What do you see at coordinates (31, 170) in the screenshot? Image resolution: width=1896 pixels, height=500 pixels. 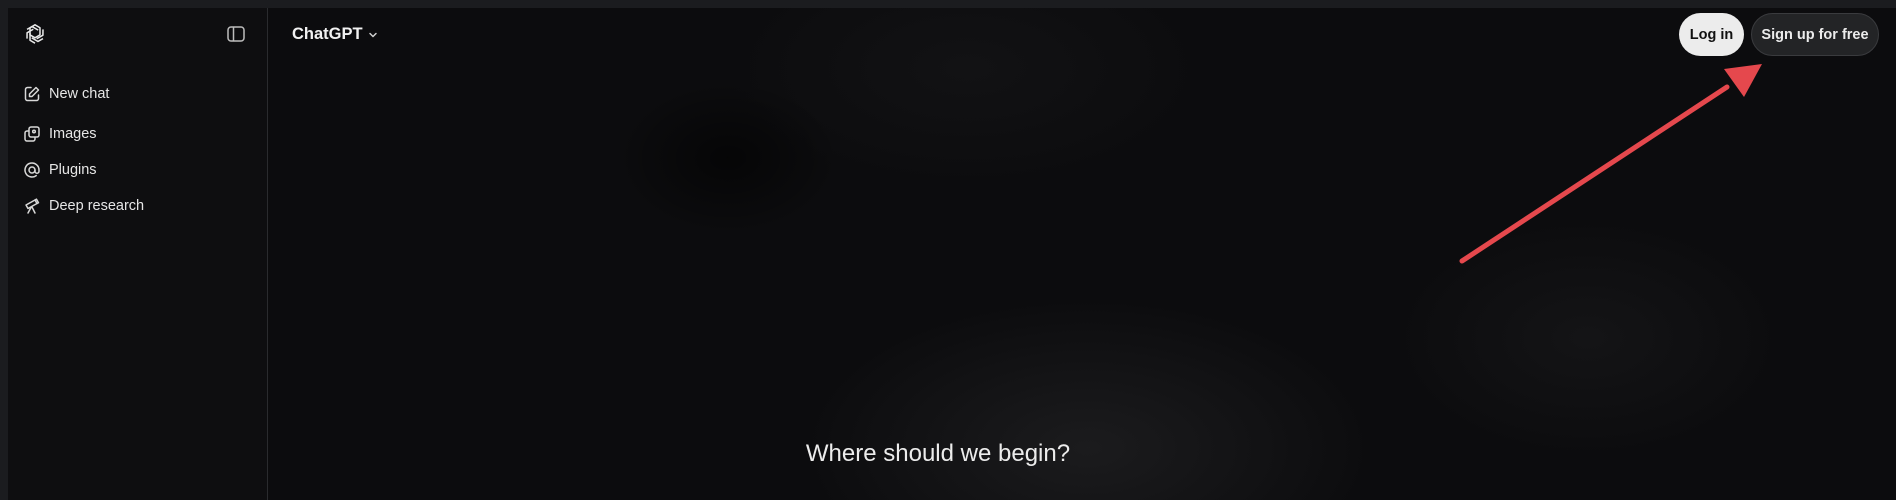 I see `at-sign-icon` at bounding box center [31, 170].